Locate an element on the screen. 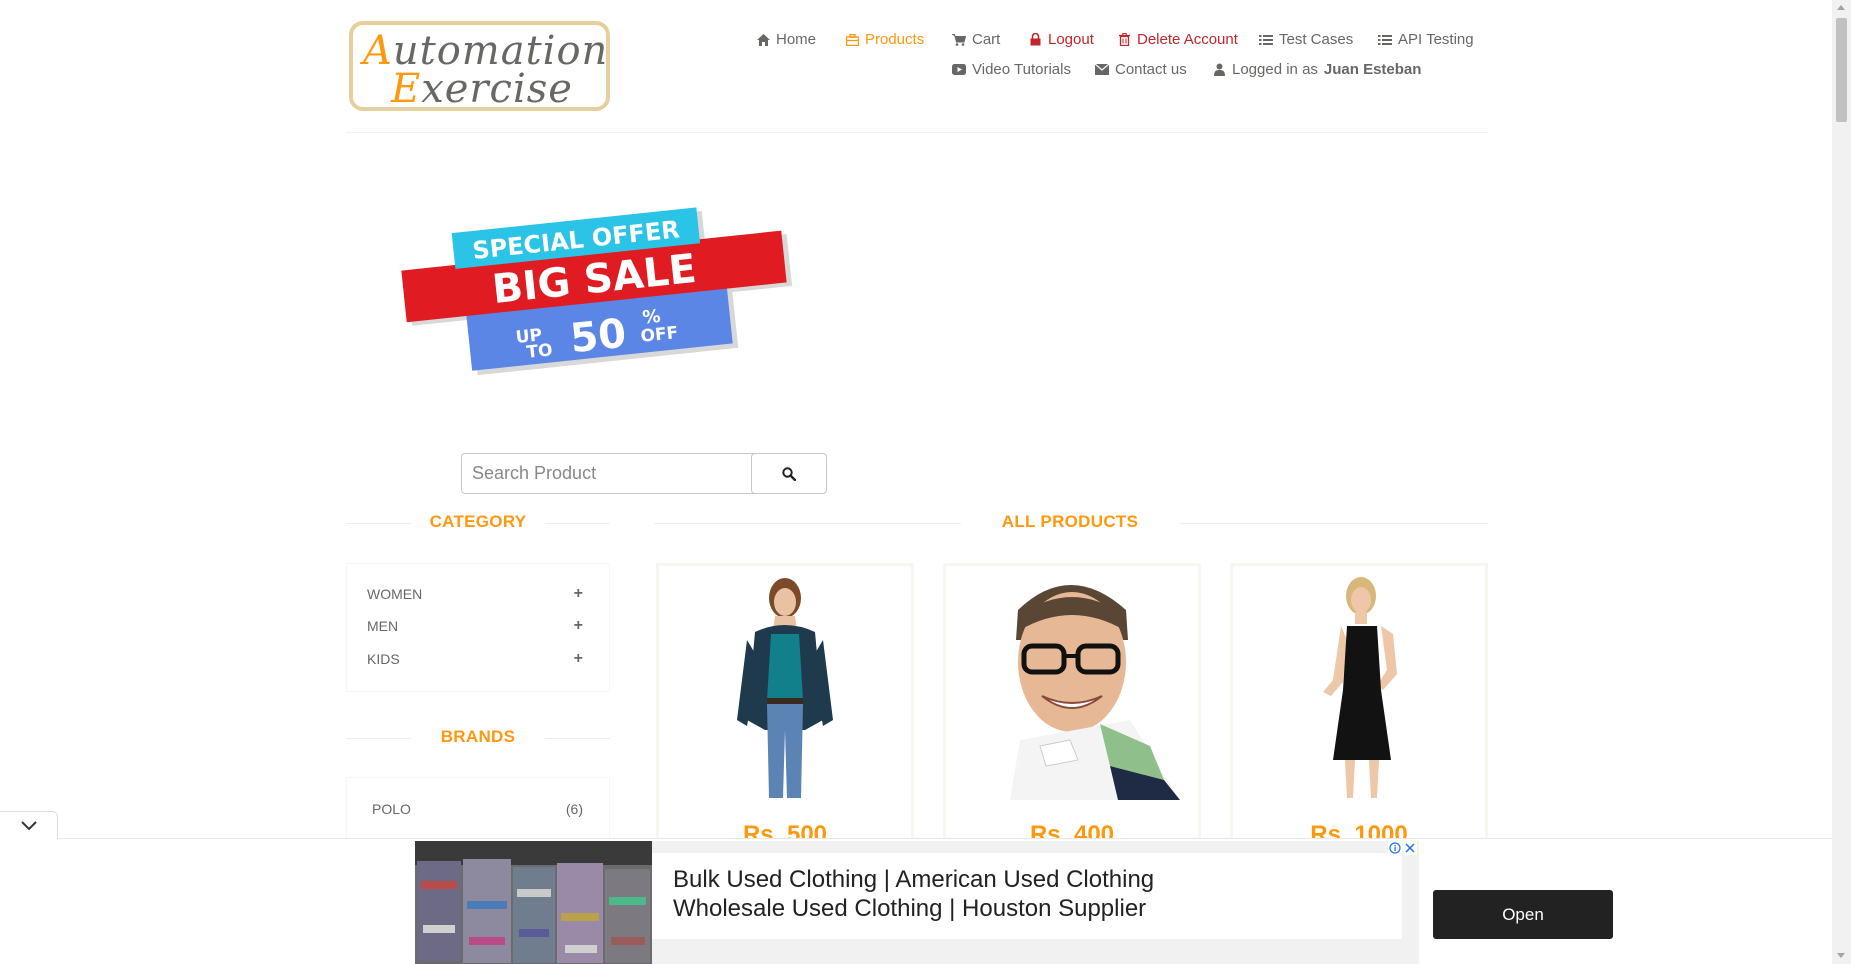  home-icon is located at coordinates (763, 40).